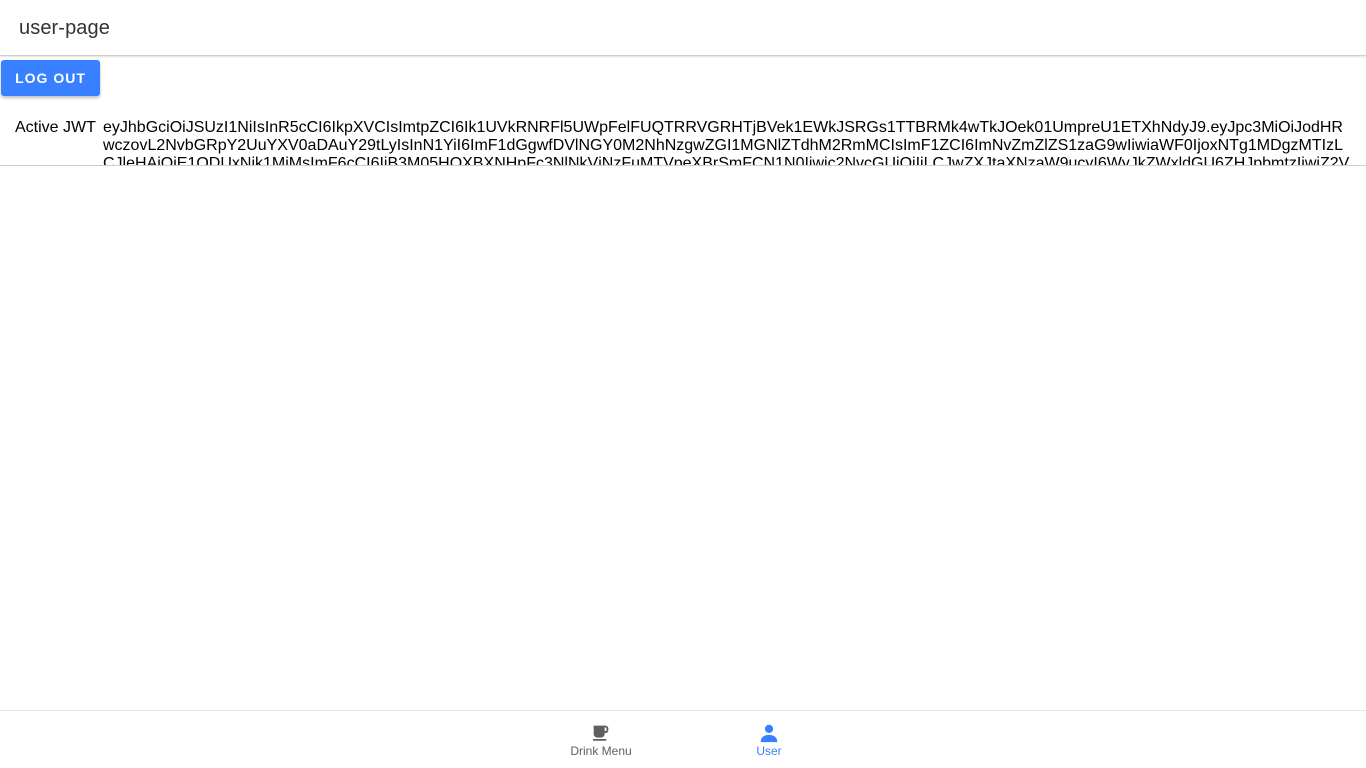 The height and width of the screenshot is (768, 1366). Describe the element at coordinates (683, 739) in the screenshot. I see `bottom-tab-bar: Drink Menu User` at that location.